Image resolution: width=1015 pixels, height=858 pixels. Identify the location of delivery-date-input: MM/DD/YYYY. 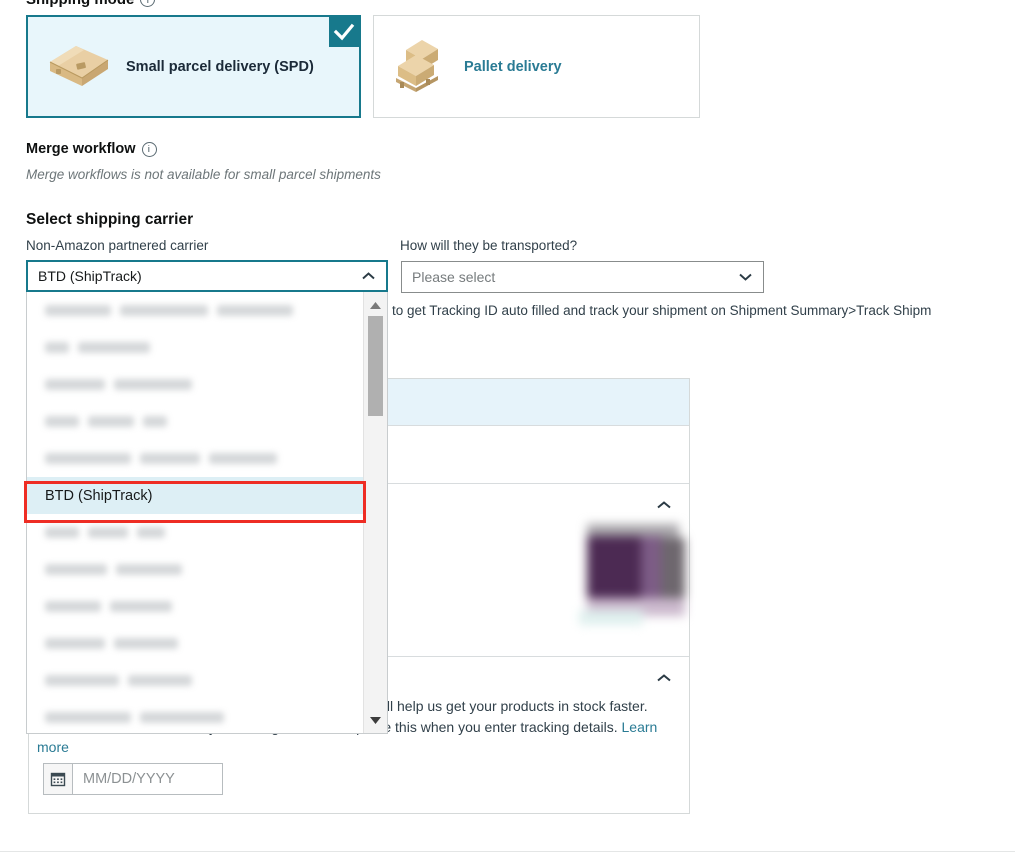
(148, 779).